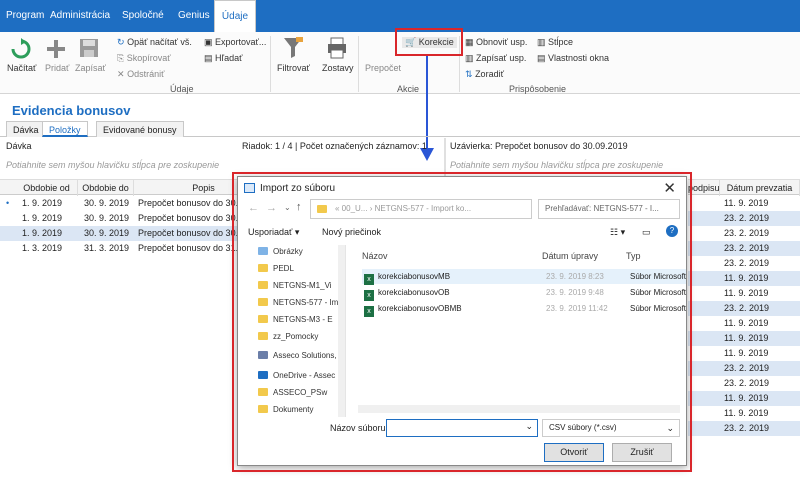  I want to click on tab-davka: Dávka, so click(26, 129).